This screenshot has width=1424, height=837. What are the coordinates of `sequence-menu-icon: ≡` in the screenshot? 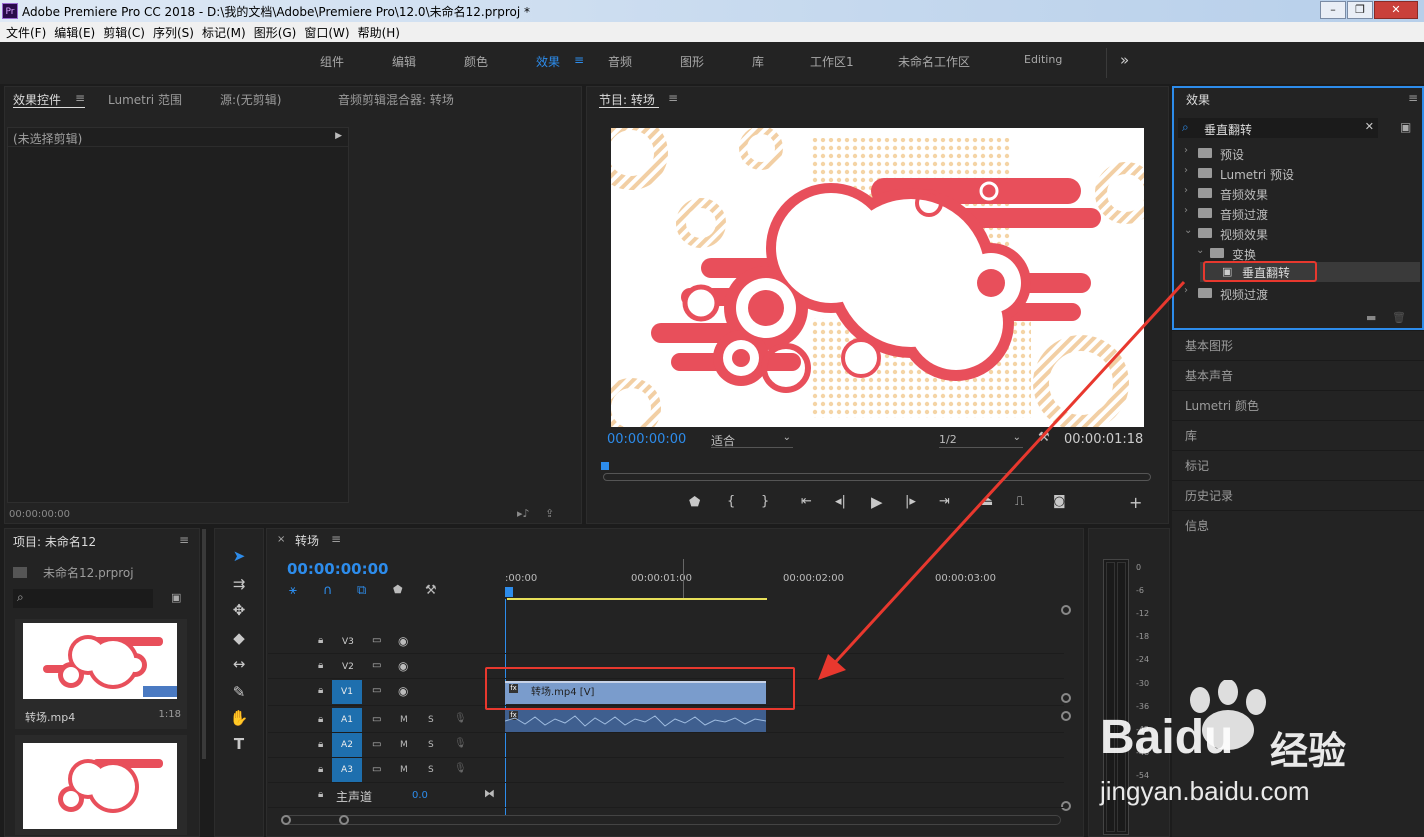 It's located at (336, 539).